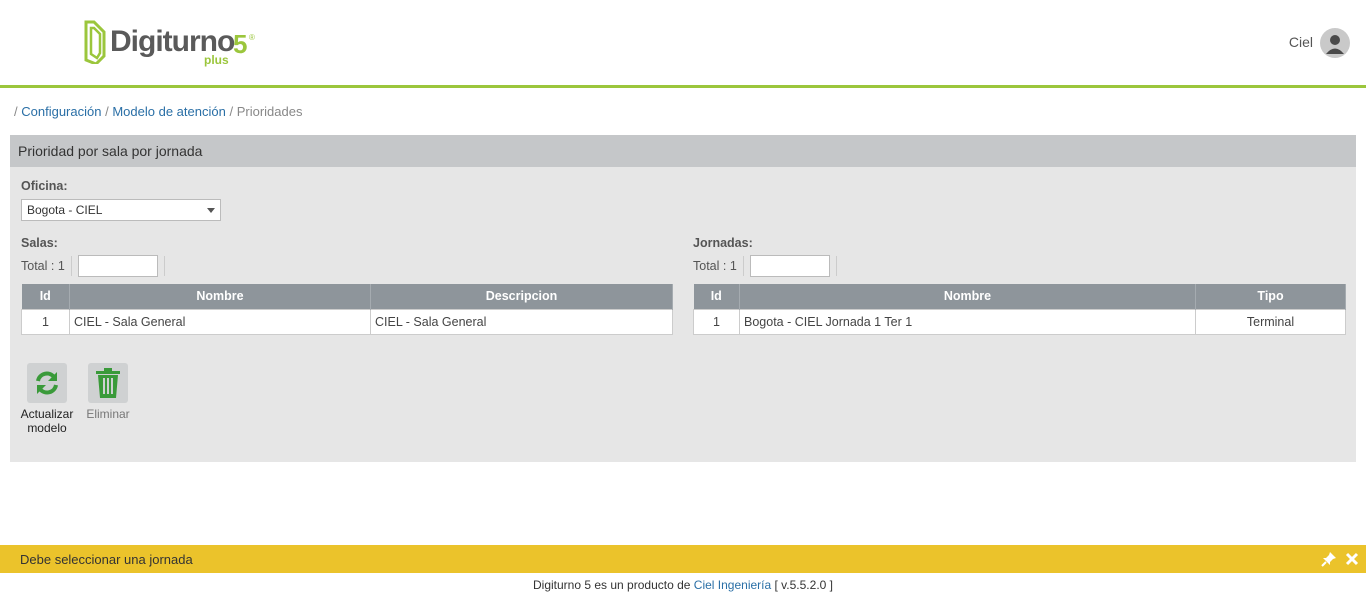  I want to click on dropdown-arrow-icon, so click(211, 210).